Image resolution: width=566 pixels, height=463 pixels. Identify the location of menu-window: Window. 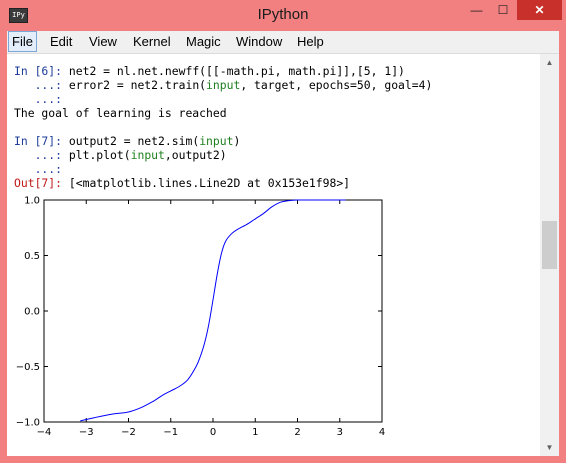
(259, 41).